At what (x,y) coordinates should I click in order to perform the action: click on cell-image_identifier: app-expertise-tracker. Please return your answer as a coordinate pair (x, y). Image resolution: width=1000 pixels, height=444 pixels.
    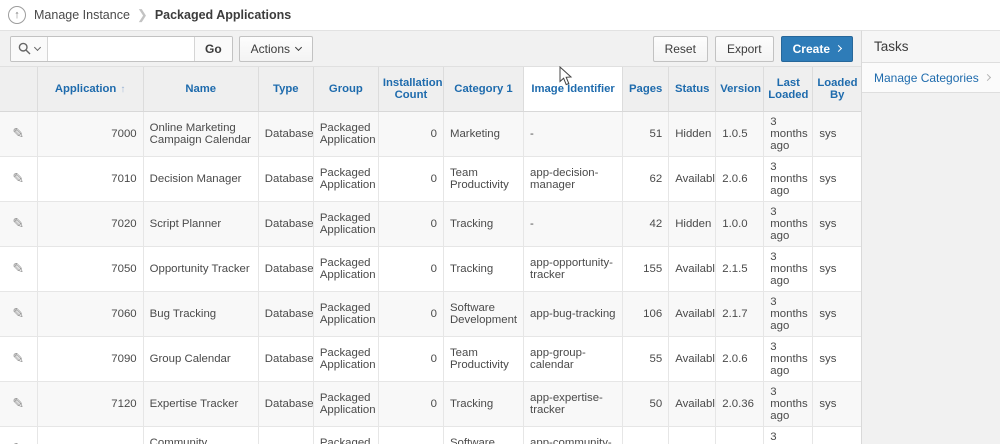
    Looking at the image, I should click on (573, 404).